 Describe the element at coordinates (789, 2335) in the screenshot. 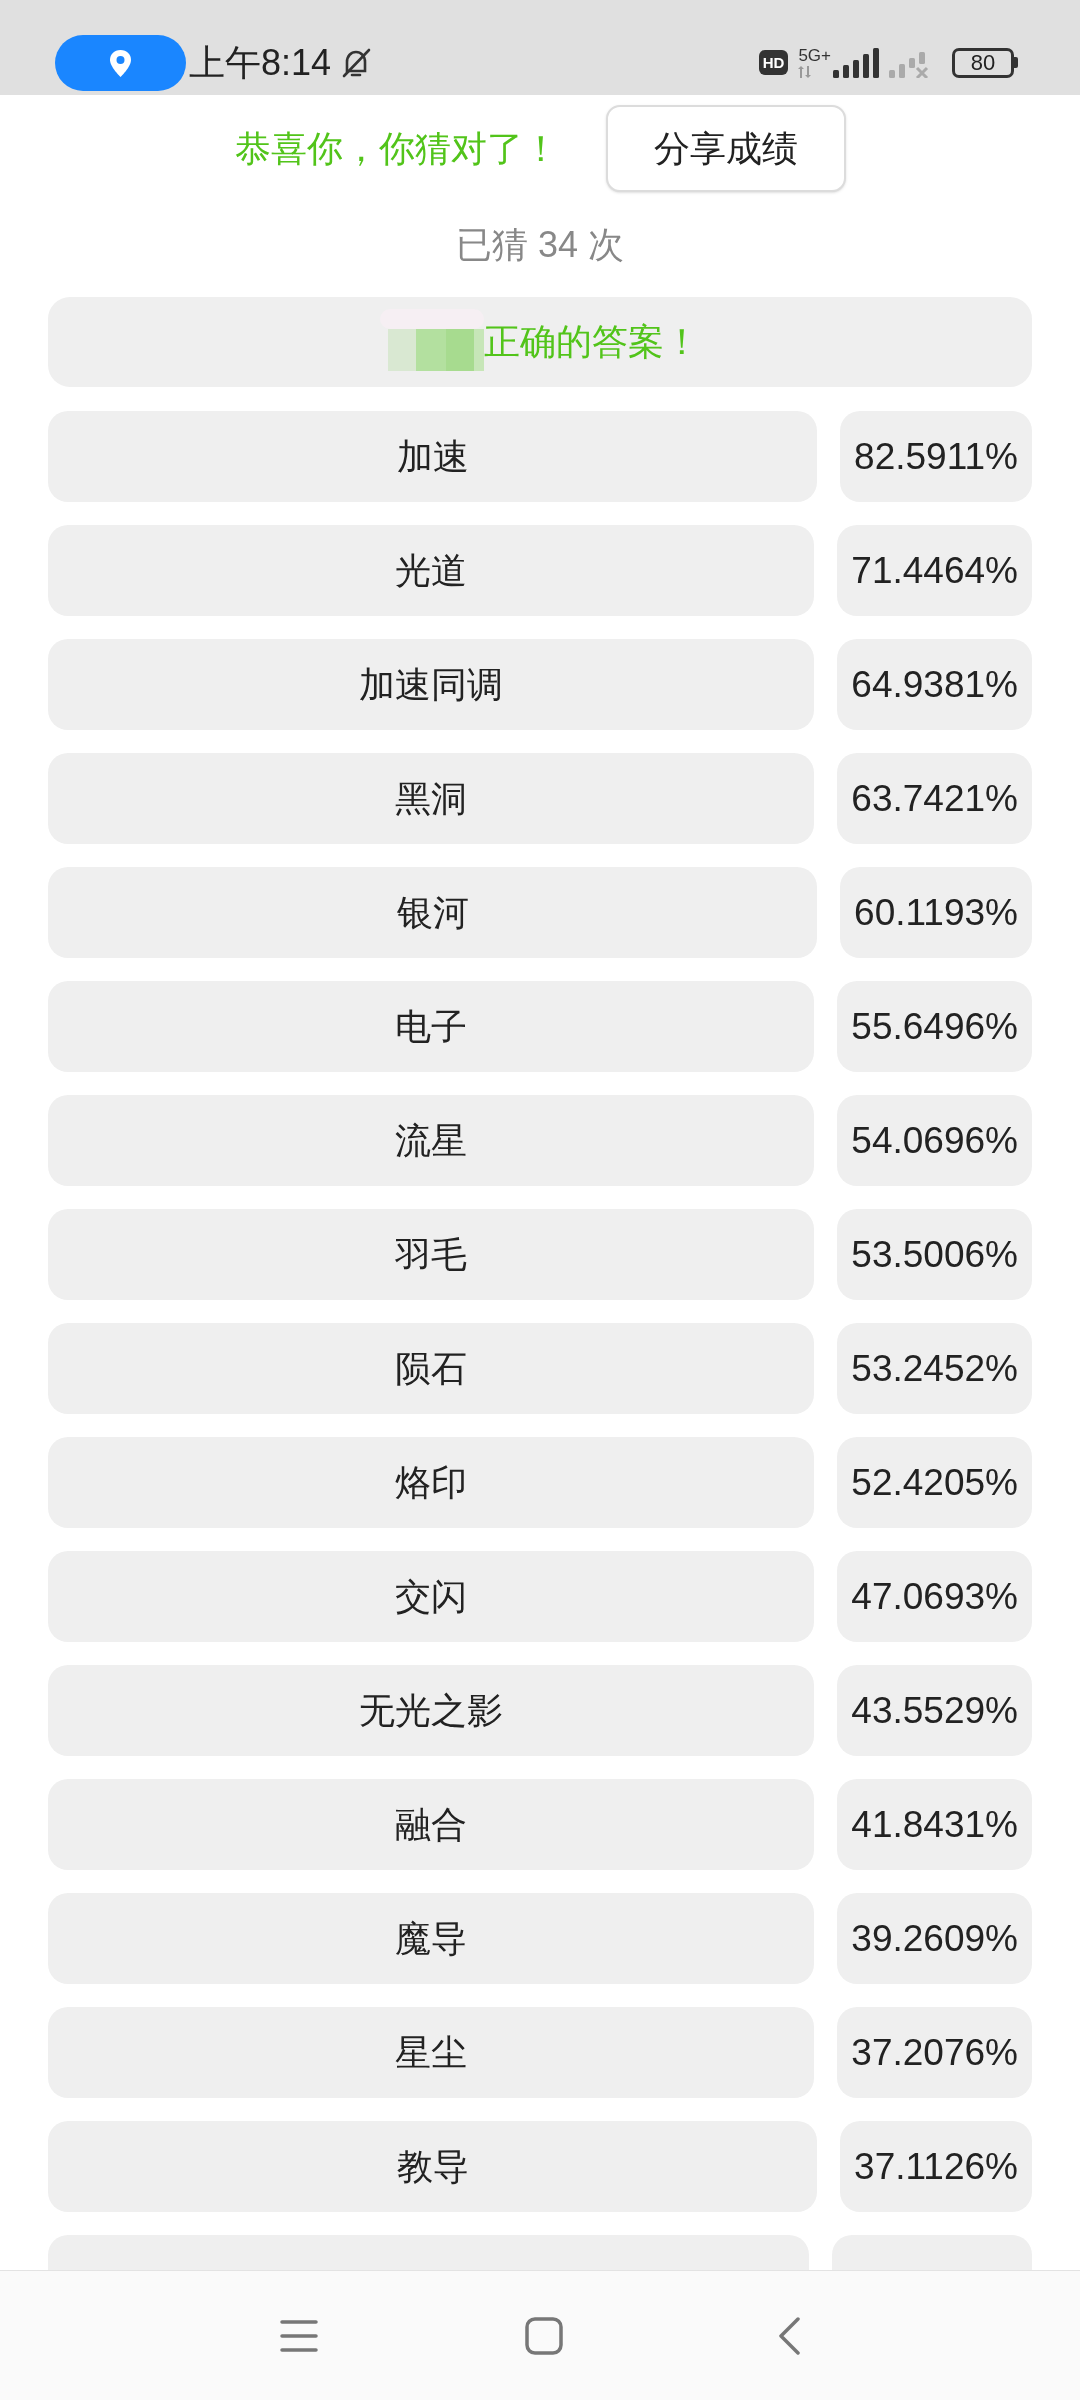

I see `back-icon` at that location.